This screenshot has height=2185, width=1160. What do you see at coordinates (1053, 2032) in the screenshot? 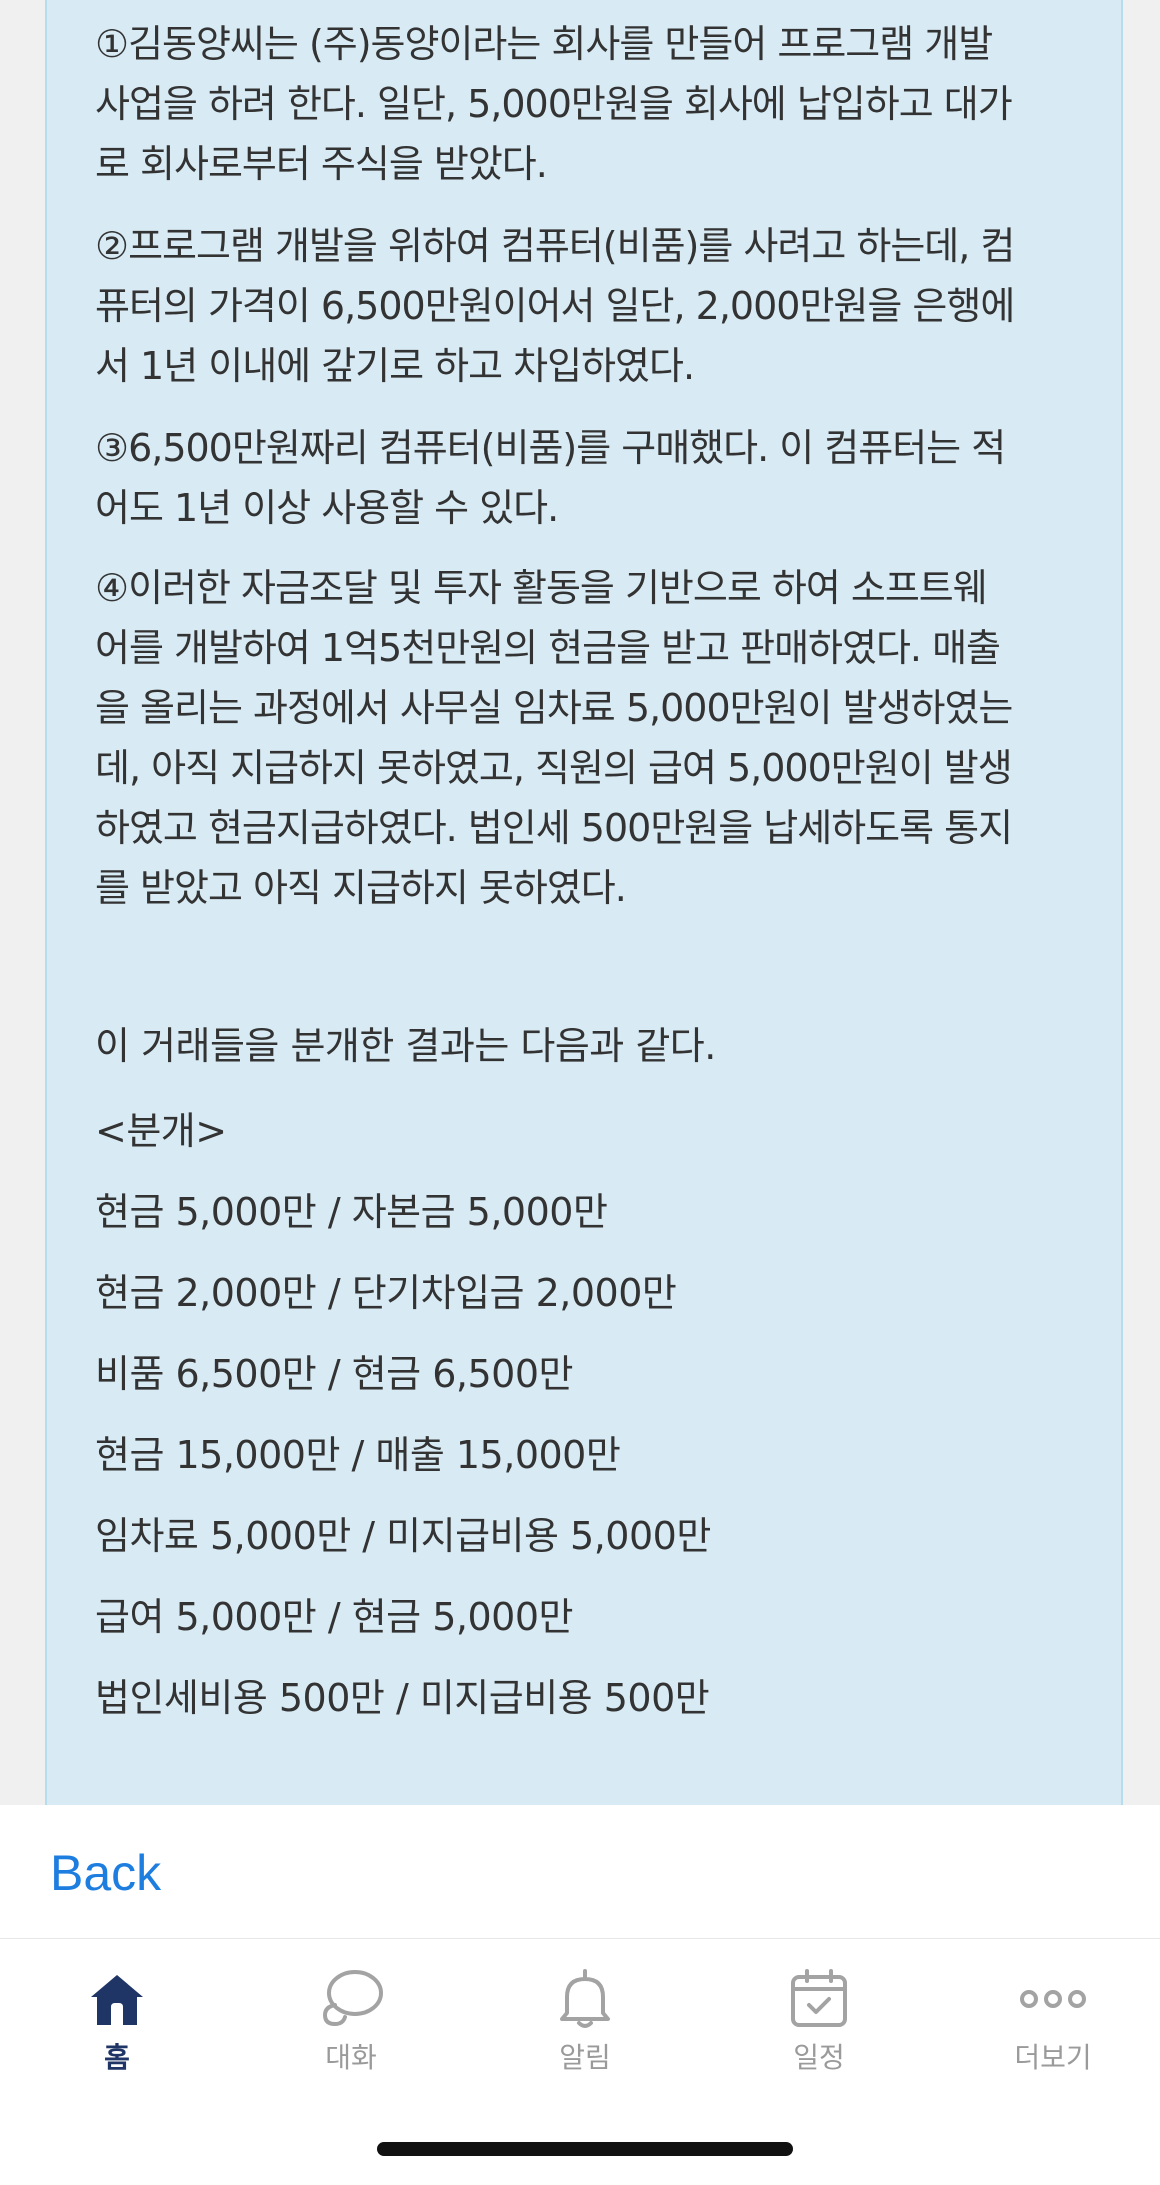
I see `tab-more: 더보기` at bounding box center [1053, 2032].